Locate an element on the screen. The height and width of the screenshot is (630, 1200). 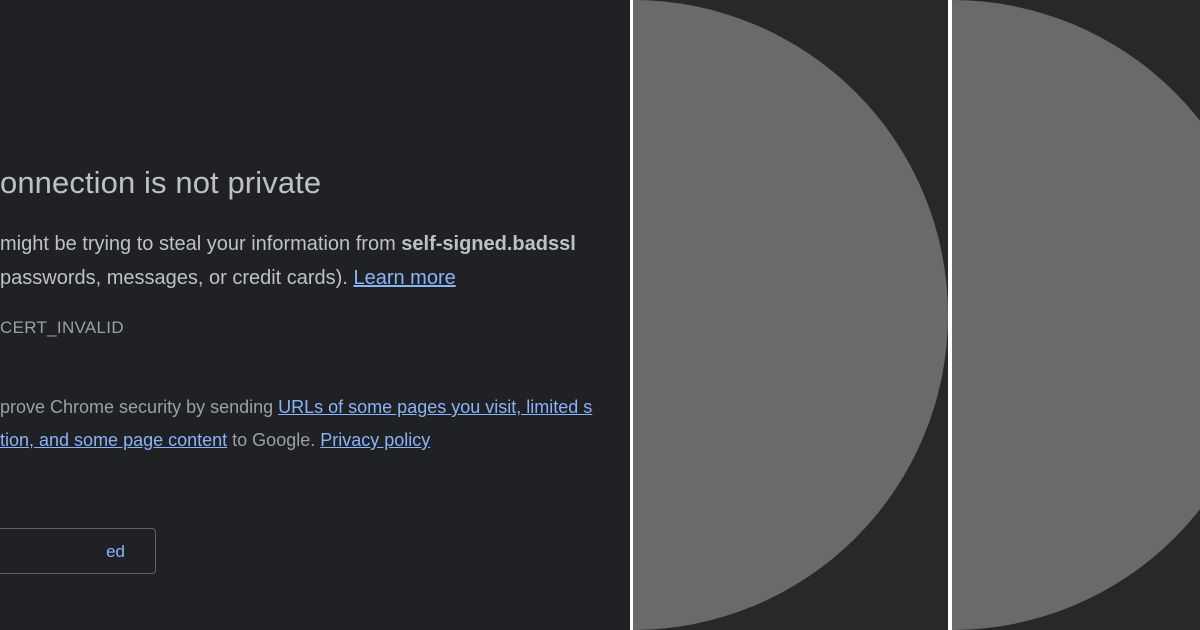
learn-more-link: Learn more is located at coordinates (404, 278).